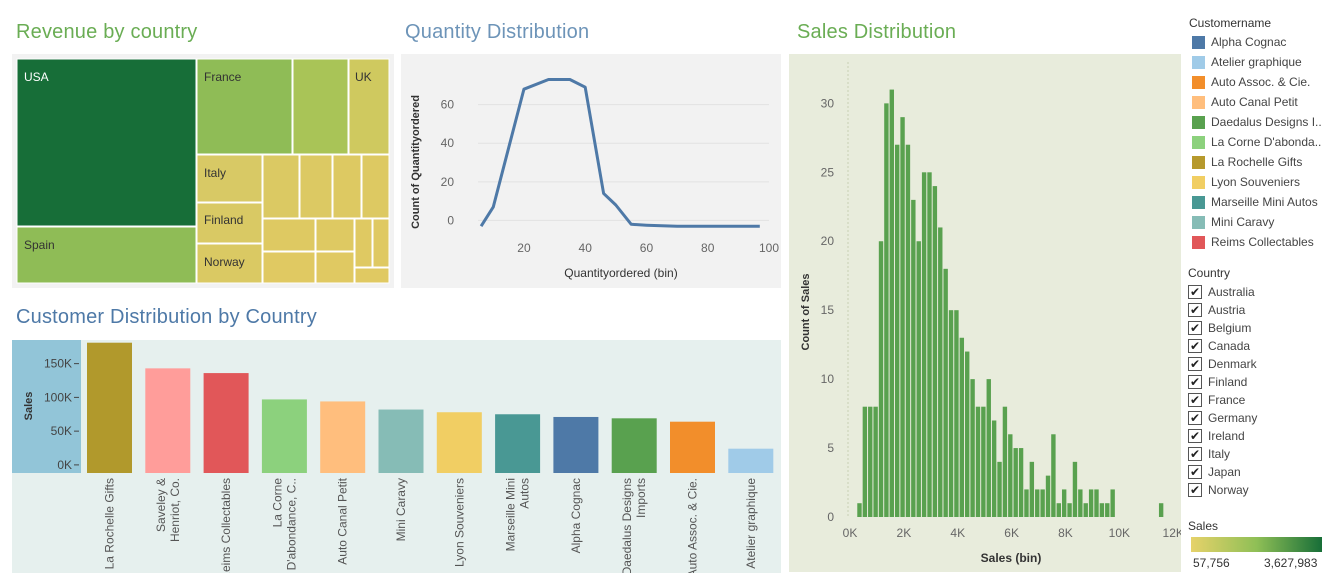 The width and height of the screenshot is (1338, 584). Describe the element at coordinates (347, 186) in the screenshot. I see `treemap-cell-c` at that location.